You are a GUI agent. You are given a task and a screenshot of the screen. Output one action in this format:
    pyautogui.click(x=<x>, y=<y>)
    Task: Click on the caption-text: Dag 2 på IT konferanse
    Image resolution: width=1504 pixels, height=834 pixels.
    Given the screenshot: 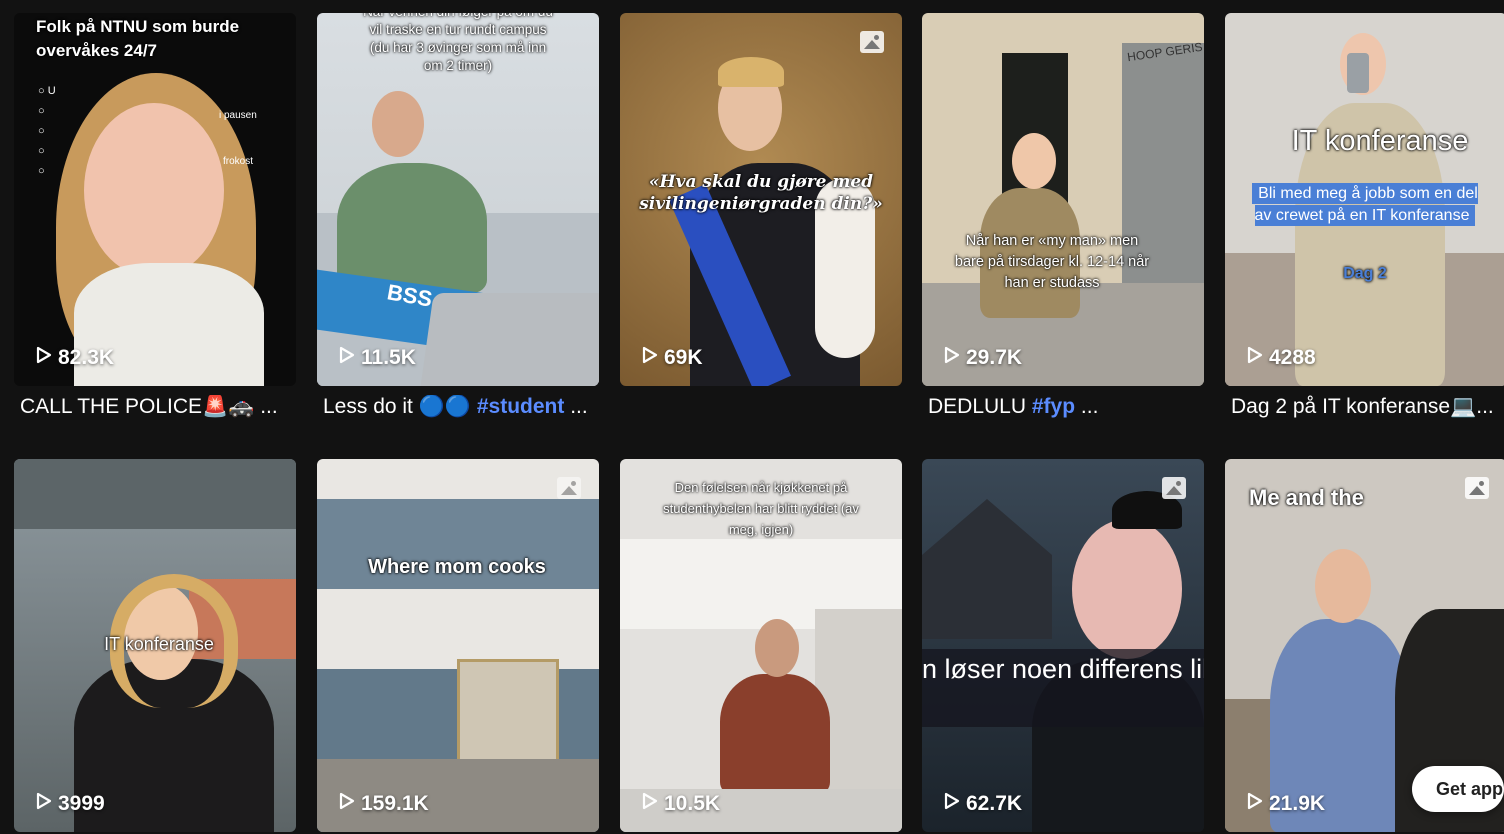 What is the action you would take?
    pyautogui.click(x=1341, y=406)
    